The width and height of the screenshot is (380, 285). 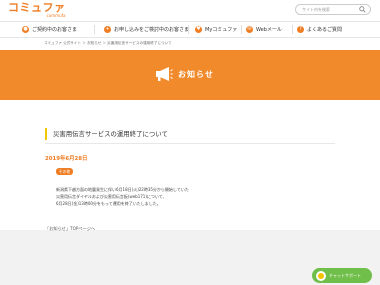 I want to click on nav-item-current-customers: ● ご契約中のお客さま, so click(x=49, y=29).